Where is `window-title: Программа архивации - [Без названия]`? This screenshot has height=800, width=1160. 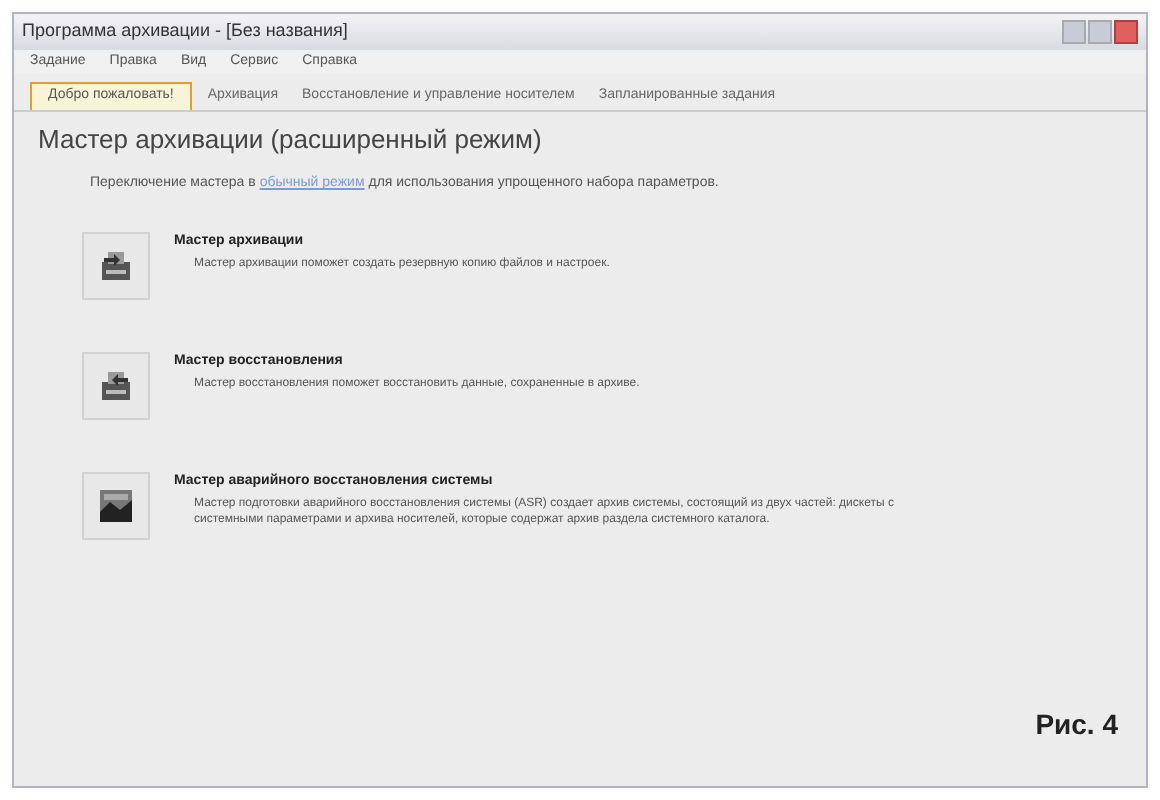 window-title: Программа архивации - [Без названия] is located at coordinates (185, 31).